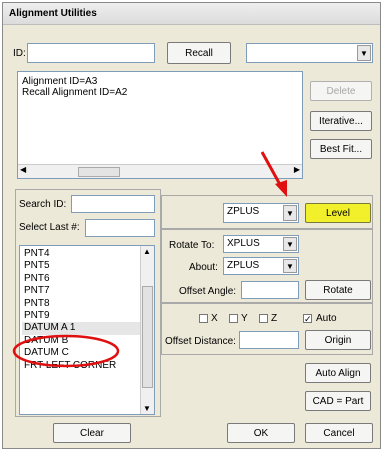 The width and height of the screenshot is (385, 453). What do you see at coordinates (66, 351) in the screenshot?
I see `red-circle-highlight` at bounding box center [66, 351].